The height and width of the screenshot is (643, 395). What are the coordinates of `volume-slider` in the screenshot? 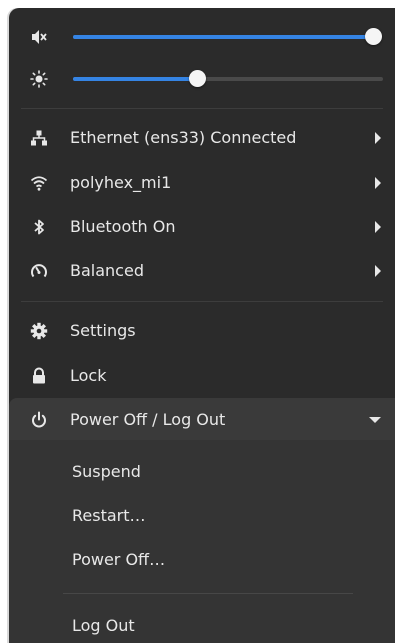 It's located at (227, 36).